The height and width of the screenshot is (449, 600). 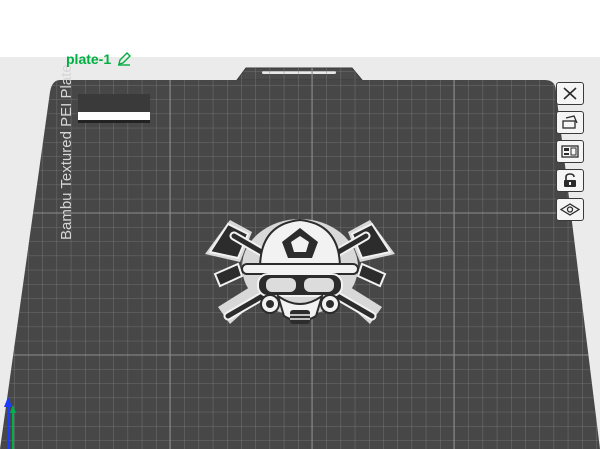 I want to click on lock-icon, so click(x=570, y=180).